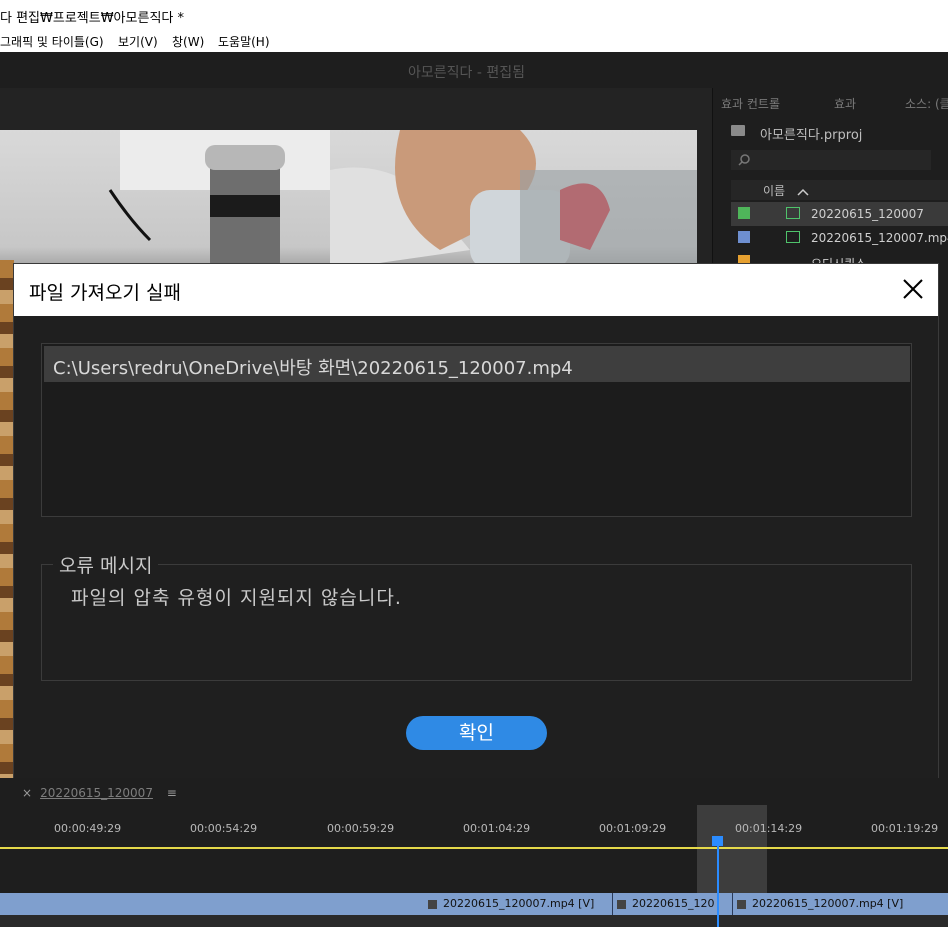  Describe the element at coordinates (88, 828) in the screenshot. I see `timecode-label: 00:00:49:29` at that location.